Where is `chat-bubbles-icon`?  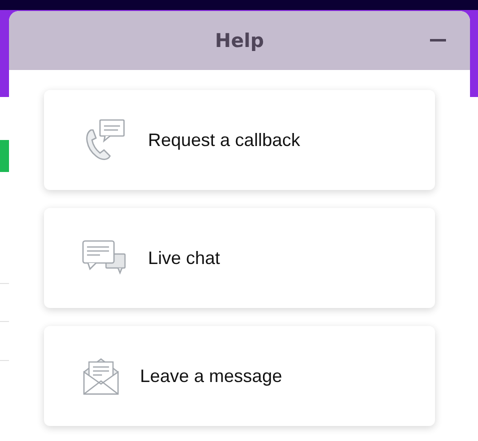
chat-bubbles-icon is located at coordinates (105, 258).